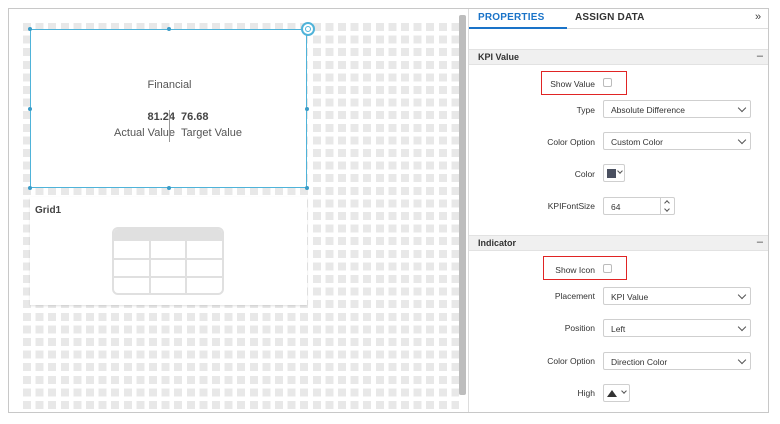  What do you see at coordinates (618, 329) in the screenshot?
I see `position-value: Left` at bounding box center [618, 329].